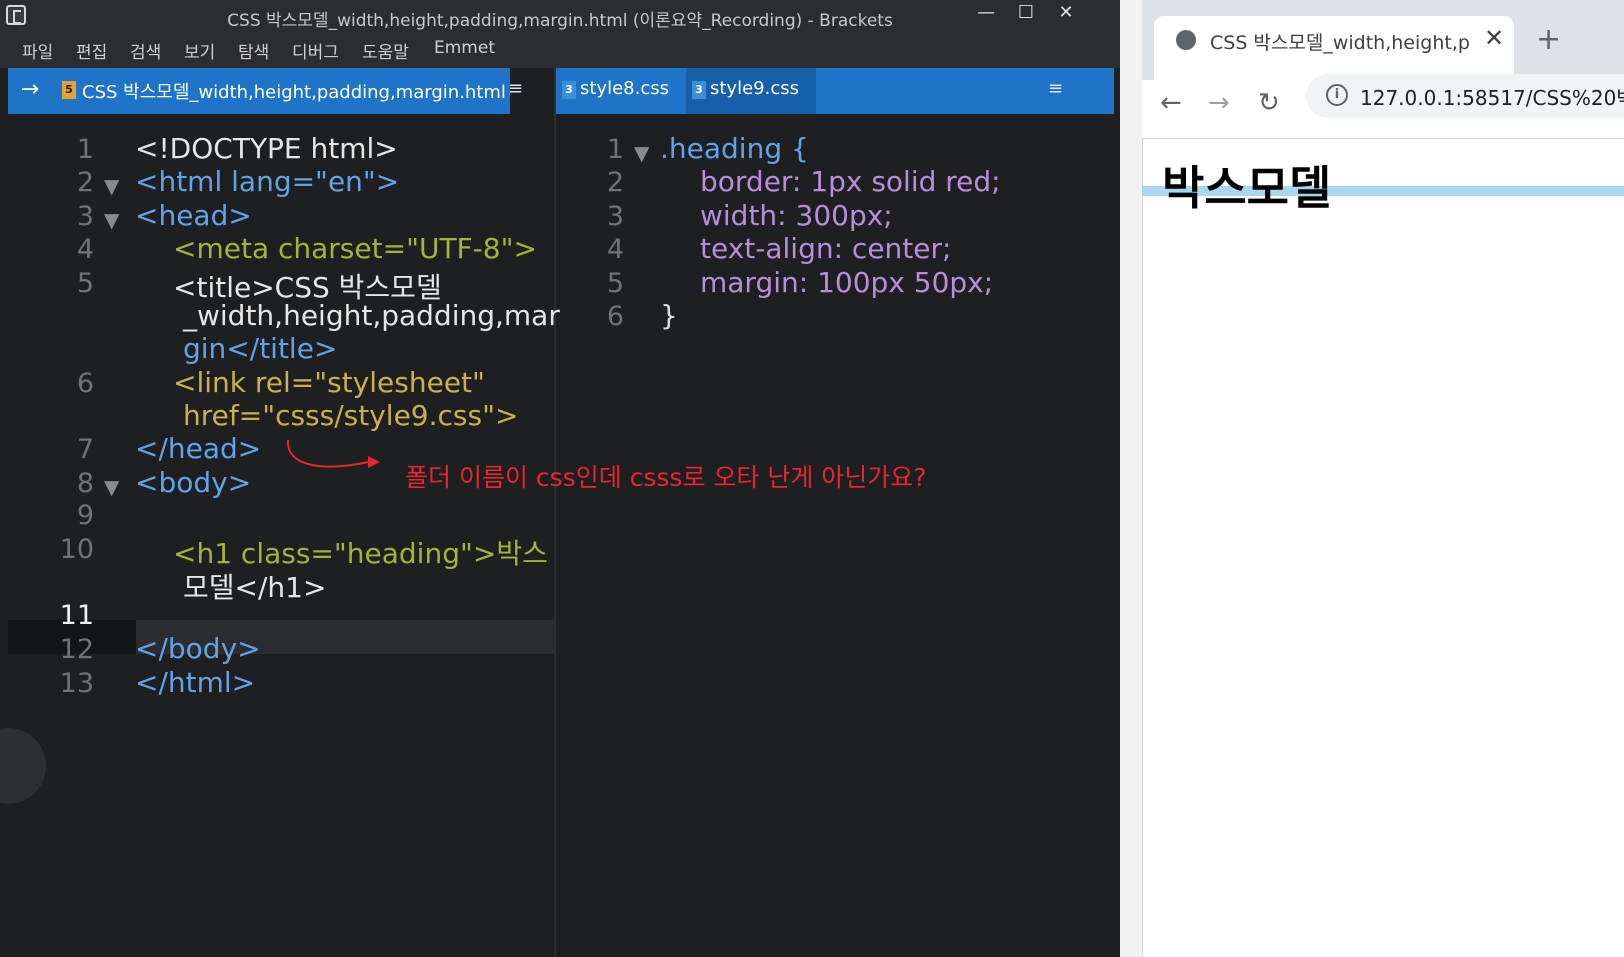 The height and width of the screenshot is (957, 1624). What do you see at coordinates (260, 348) in the screenshot?
I see `code-line: gin</title>` at bounding box center [260, 348].